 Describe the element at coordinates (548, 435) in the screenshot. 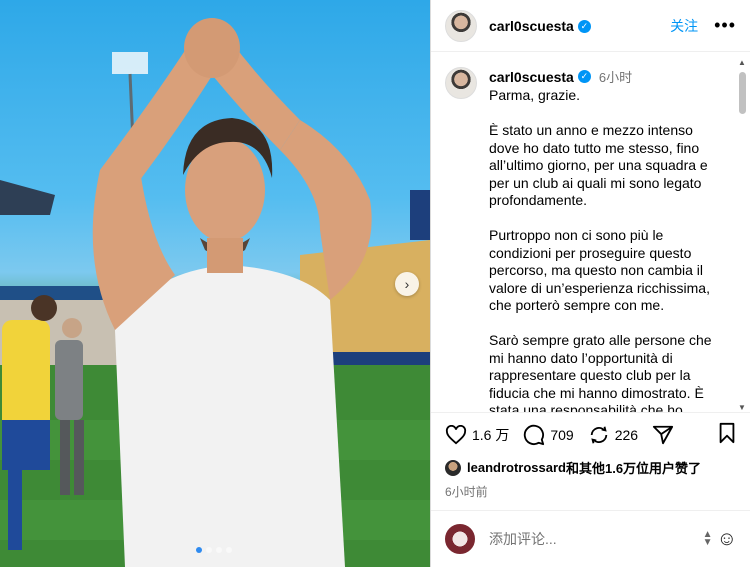

I see `comment-button: 709` at that location.